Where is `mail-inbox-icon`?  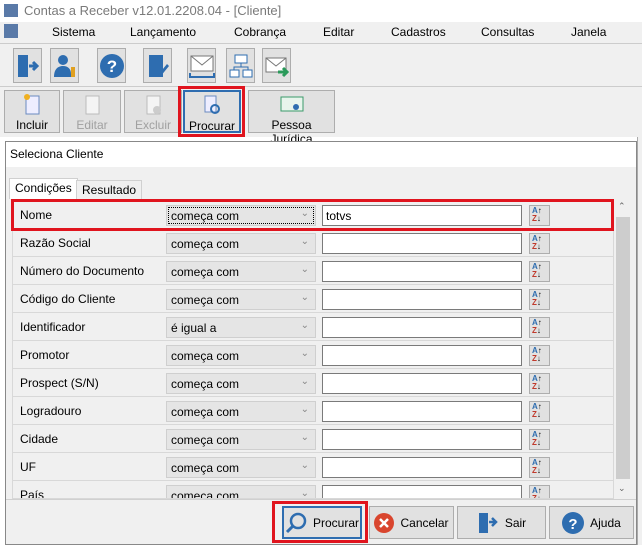 mail-inbox-icon is located at coordinates (201, 66).